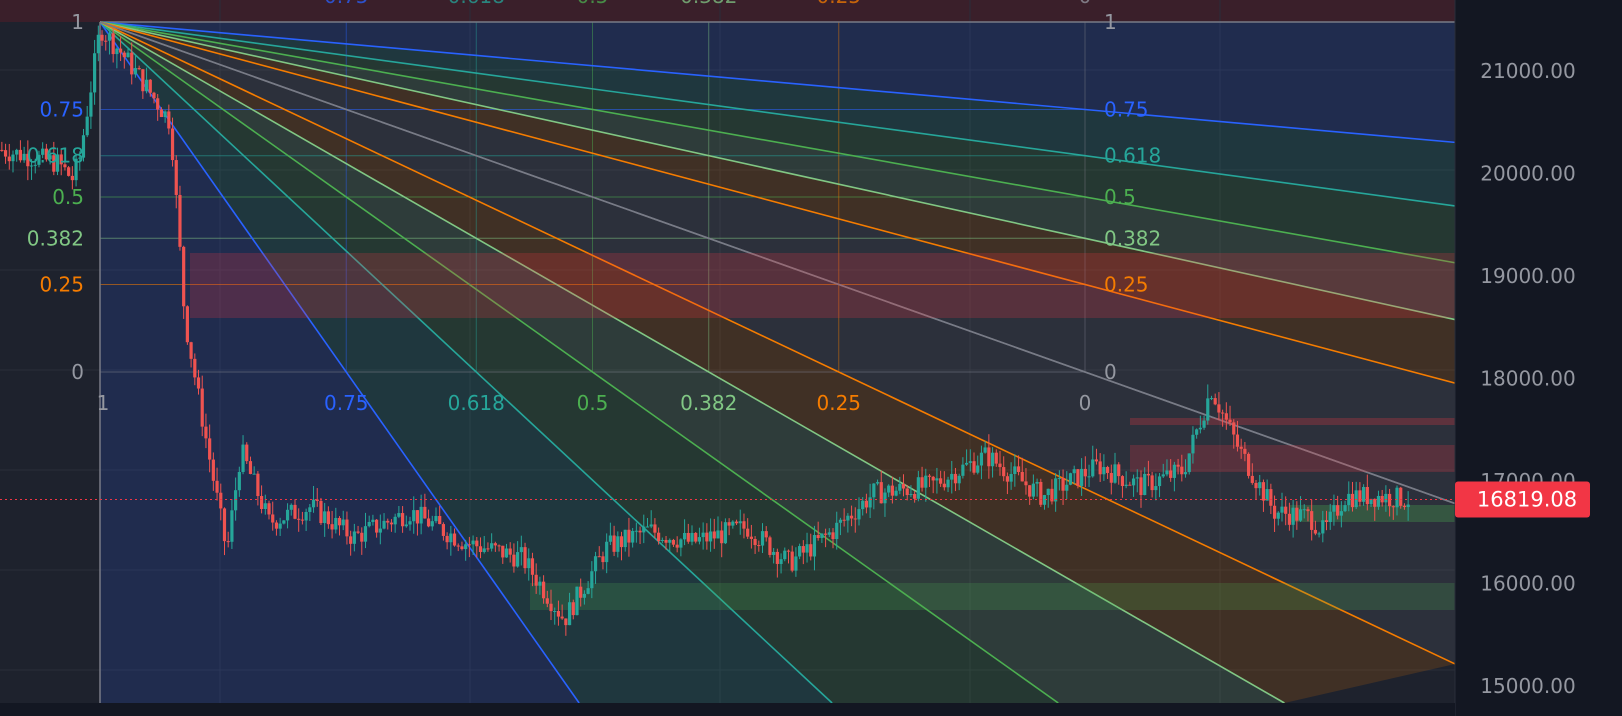  What do you see at coordinates (1538, 358) in the screenshot?
I see `price-axis` at bounding box center [1538, 358].